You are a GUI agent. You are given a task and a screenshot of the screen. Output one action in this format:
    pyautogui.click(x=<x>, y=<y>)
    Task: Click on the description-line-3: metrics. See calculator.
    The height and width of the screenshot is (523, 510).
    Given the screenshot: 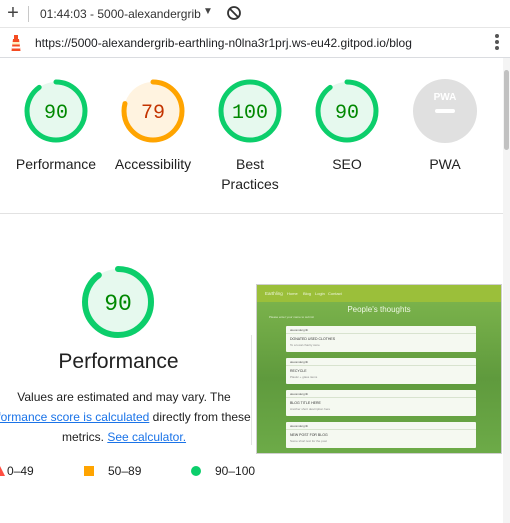 What is the action you would take?
    pyautogui.click(x=128, y=437)
    